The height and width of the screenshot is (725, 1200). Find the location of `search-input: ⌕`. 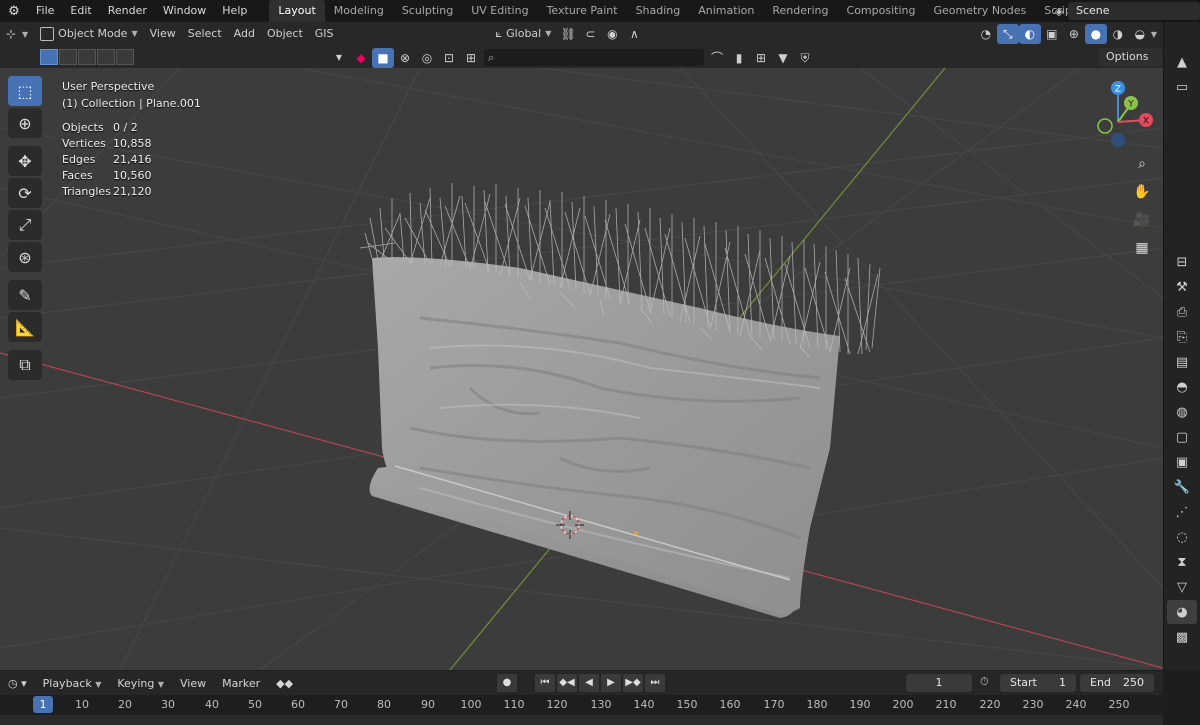

search-input: ⌕ is located at coordinates (594, 57).